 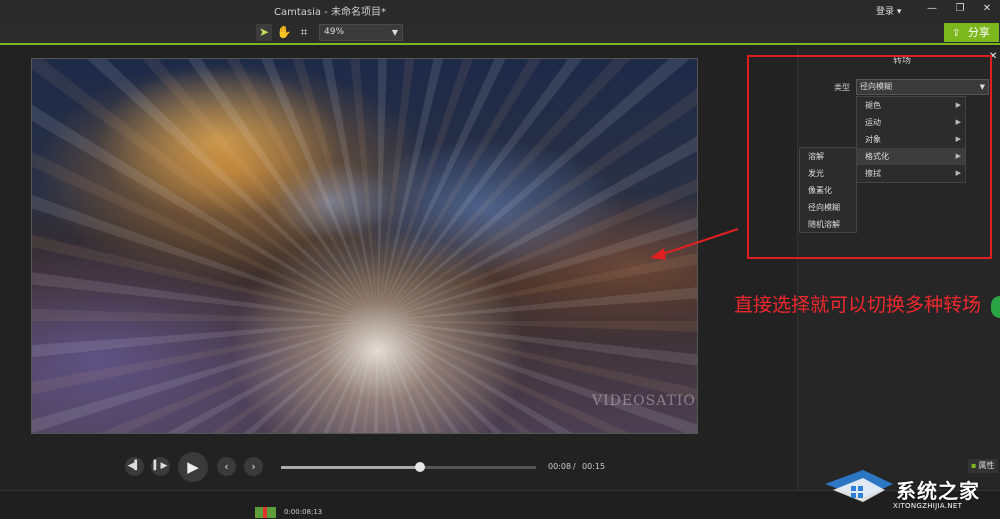 I want to click on upload-icon: ⇪, so click(x=956, y=33).